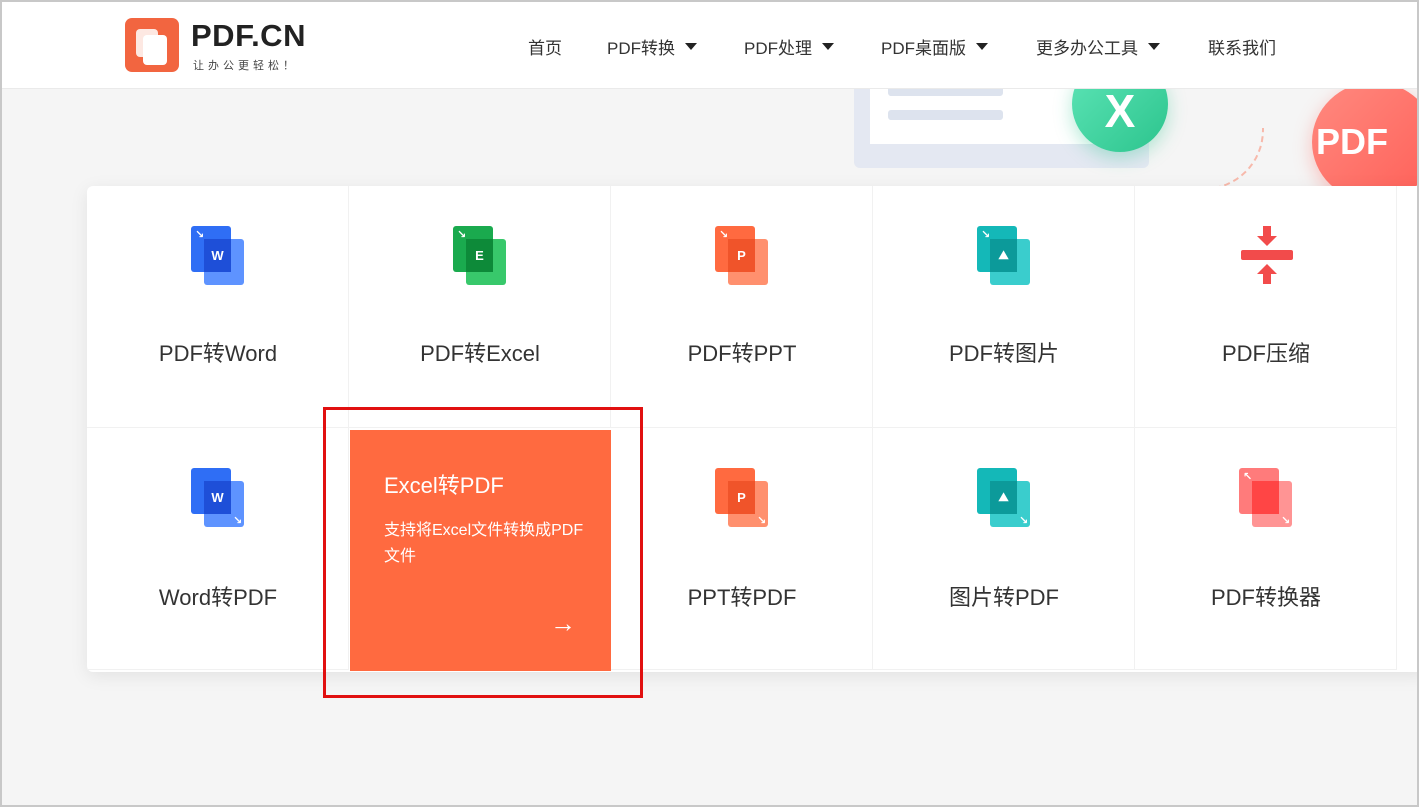  I want to click on tool-label: PDF转PPT, so click(742, 353).